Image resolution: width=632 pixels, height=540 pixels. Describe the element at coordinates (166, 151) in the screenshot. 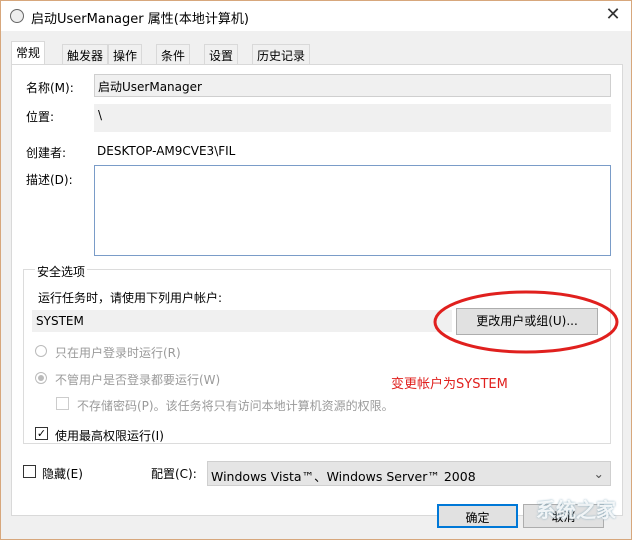

I see `author-value: DESKTOP-AM9CVE3\FIL` at that location.